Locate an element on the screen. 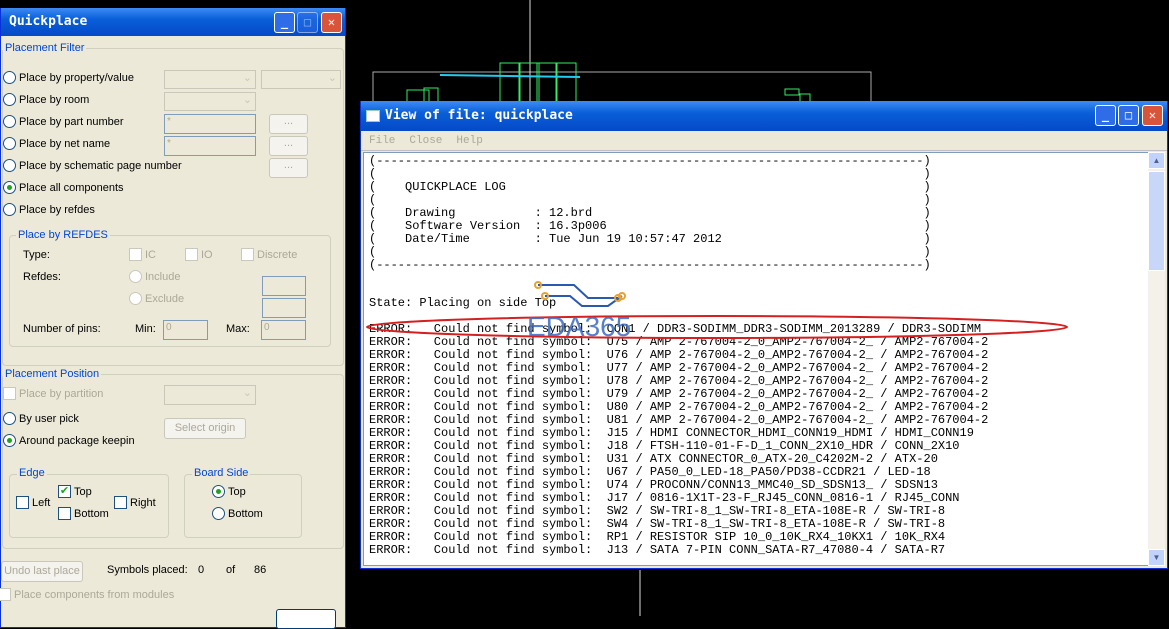 Image resolution: width=1169 pixels, height=629 pixels. type-io-checkbox: IO is located at coordinates (199, 254).